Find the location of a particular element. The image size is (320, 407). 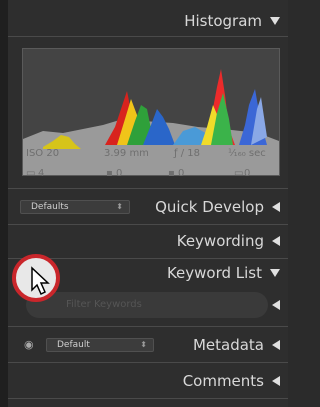

dropdown-value: Default is located at coordinates (73, 345).